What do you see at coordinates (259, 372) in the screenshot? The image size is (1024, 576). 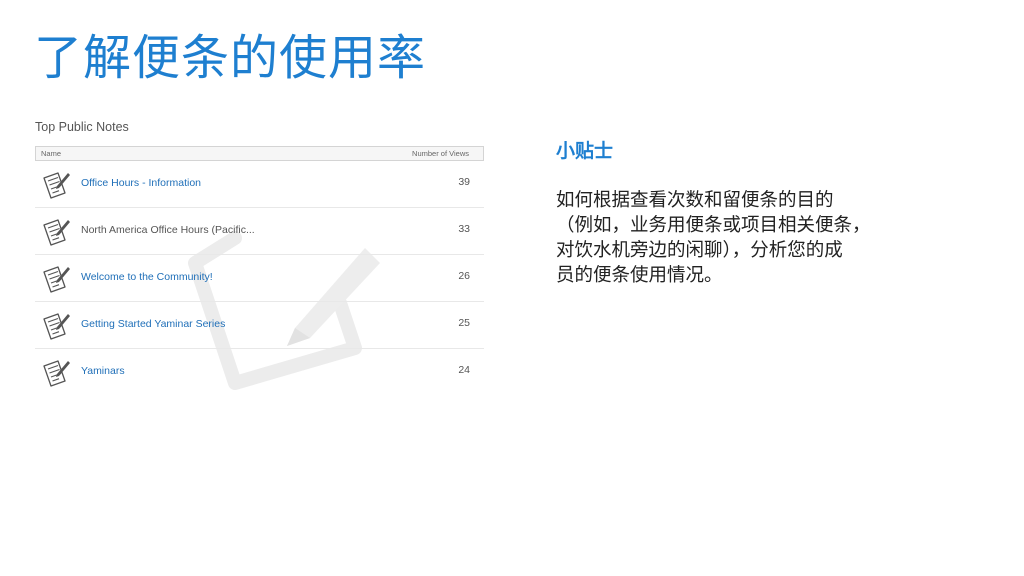 I see `table-row: Yaminars 24` at bounding box center [259, 372].